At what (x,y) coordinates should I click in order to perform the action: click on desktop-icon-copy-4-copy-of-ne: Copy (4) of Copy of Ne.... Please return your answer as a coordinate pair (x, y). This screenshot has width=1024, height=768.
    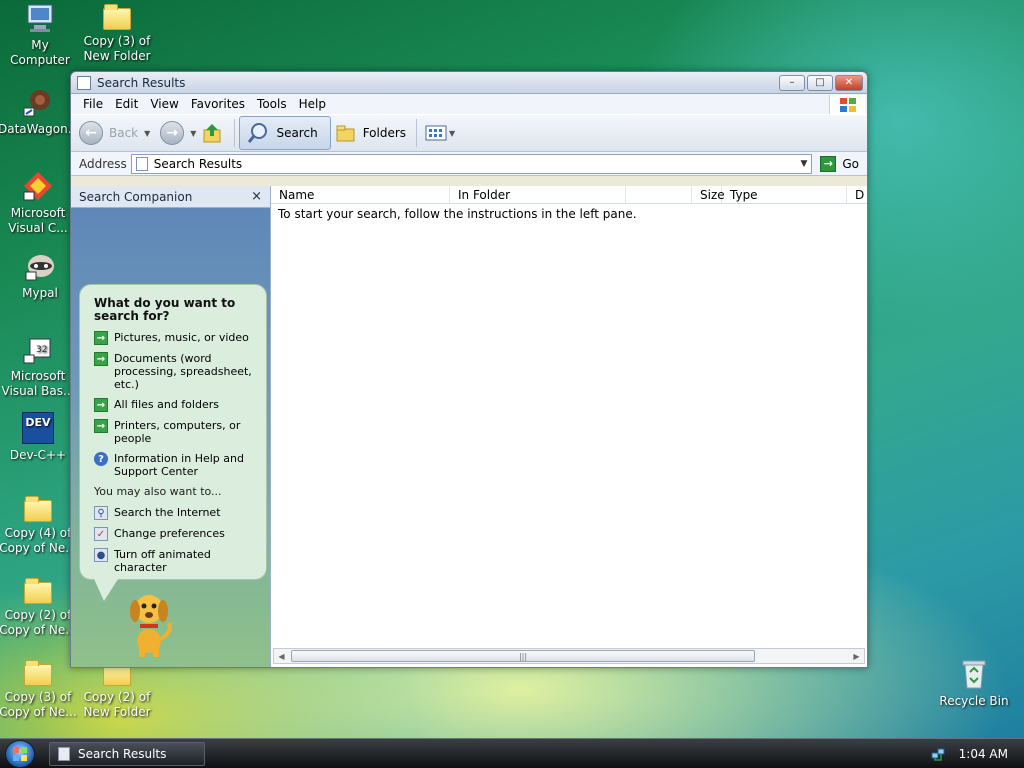
    Looking at the image, I should click on (39, 525).